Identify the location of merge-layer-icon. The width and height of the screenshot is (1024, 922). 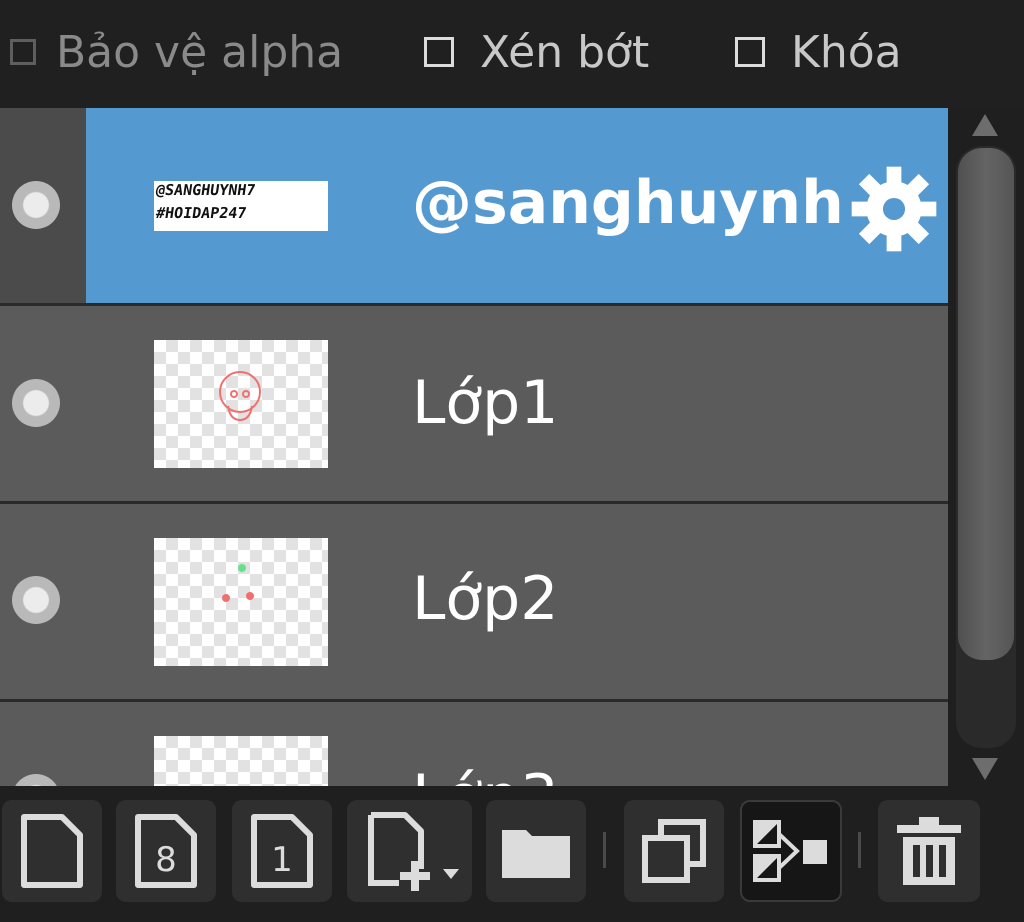
(790, 851).